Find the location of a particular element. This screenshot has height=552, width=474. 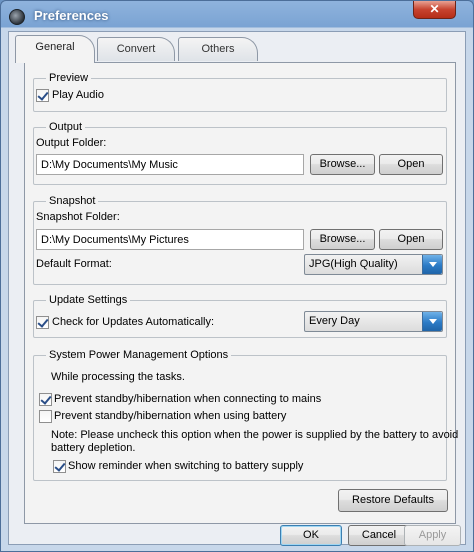

battery-reminder-checkbox is located at coordinates (59, 466).